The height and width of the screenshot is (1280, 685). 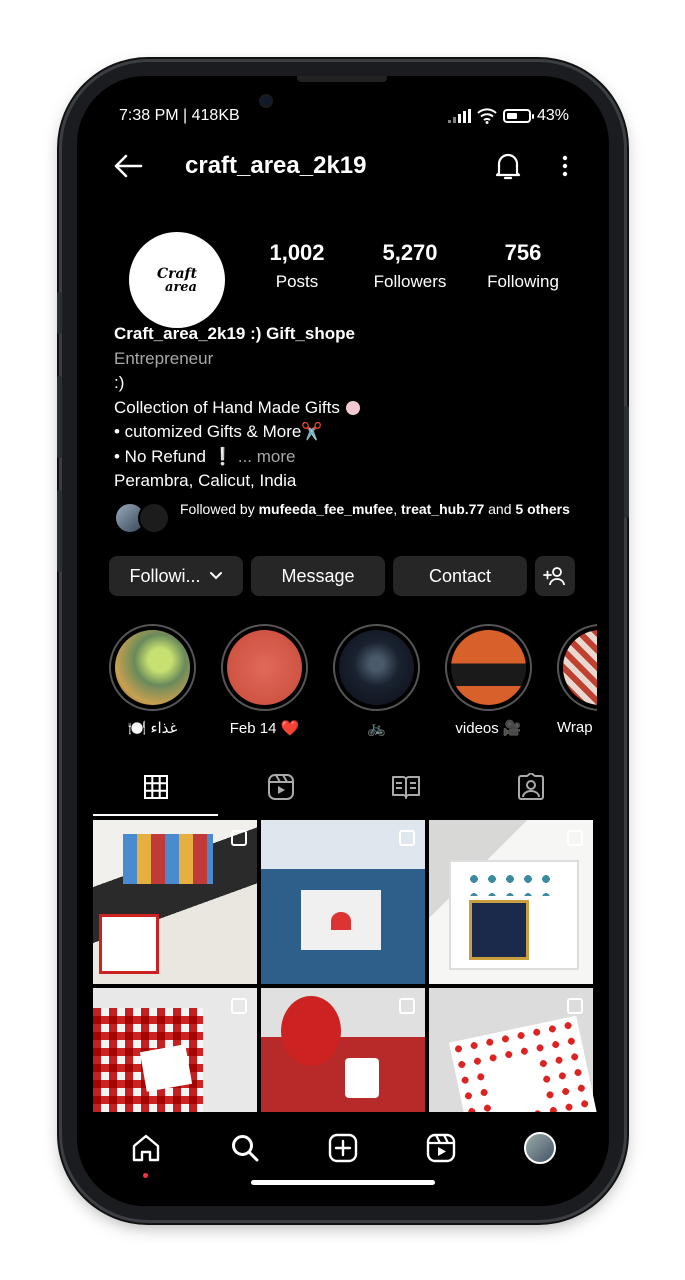 I want to click on tab-reels, so click(x=280, y=787).